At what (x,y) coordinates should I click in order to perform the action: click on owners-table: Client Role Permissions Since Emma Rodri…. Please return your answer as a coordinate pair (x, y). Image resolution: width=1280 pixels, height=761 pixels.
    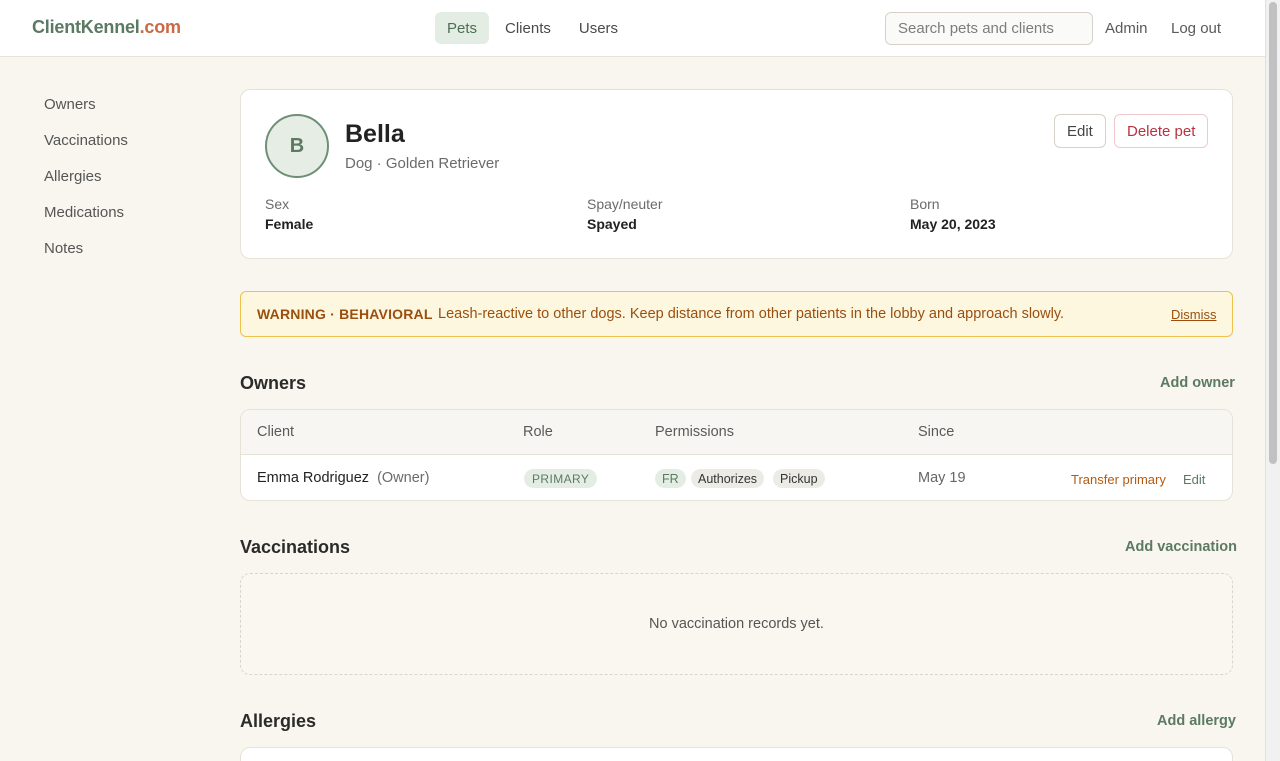
    Looking at the image, I should click on (736, 455).